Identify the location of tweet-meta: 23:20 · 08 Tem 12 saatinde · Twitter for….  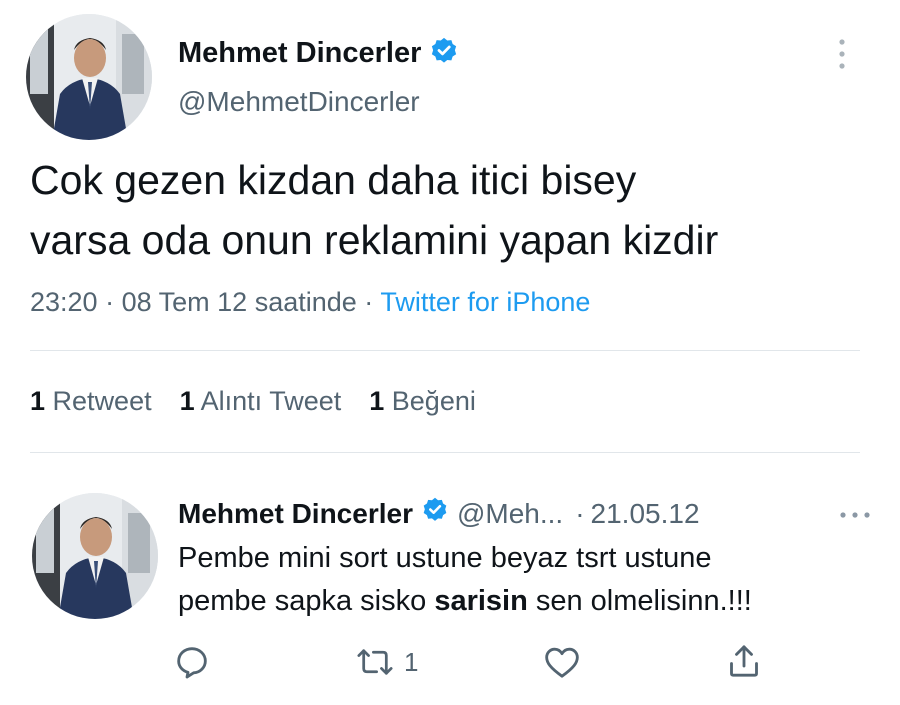
(310, 302).